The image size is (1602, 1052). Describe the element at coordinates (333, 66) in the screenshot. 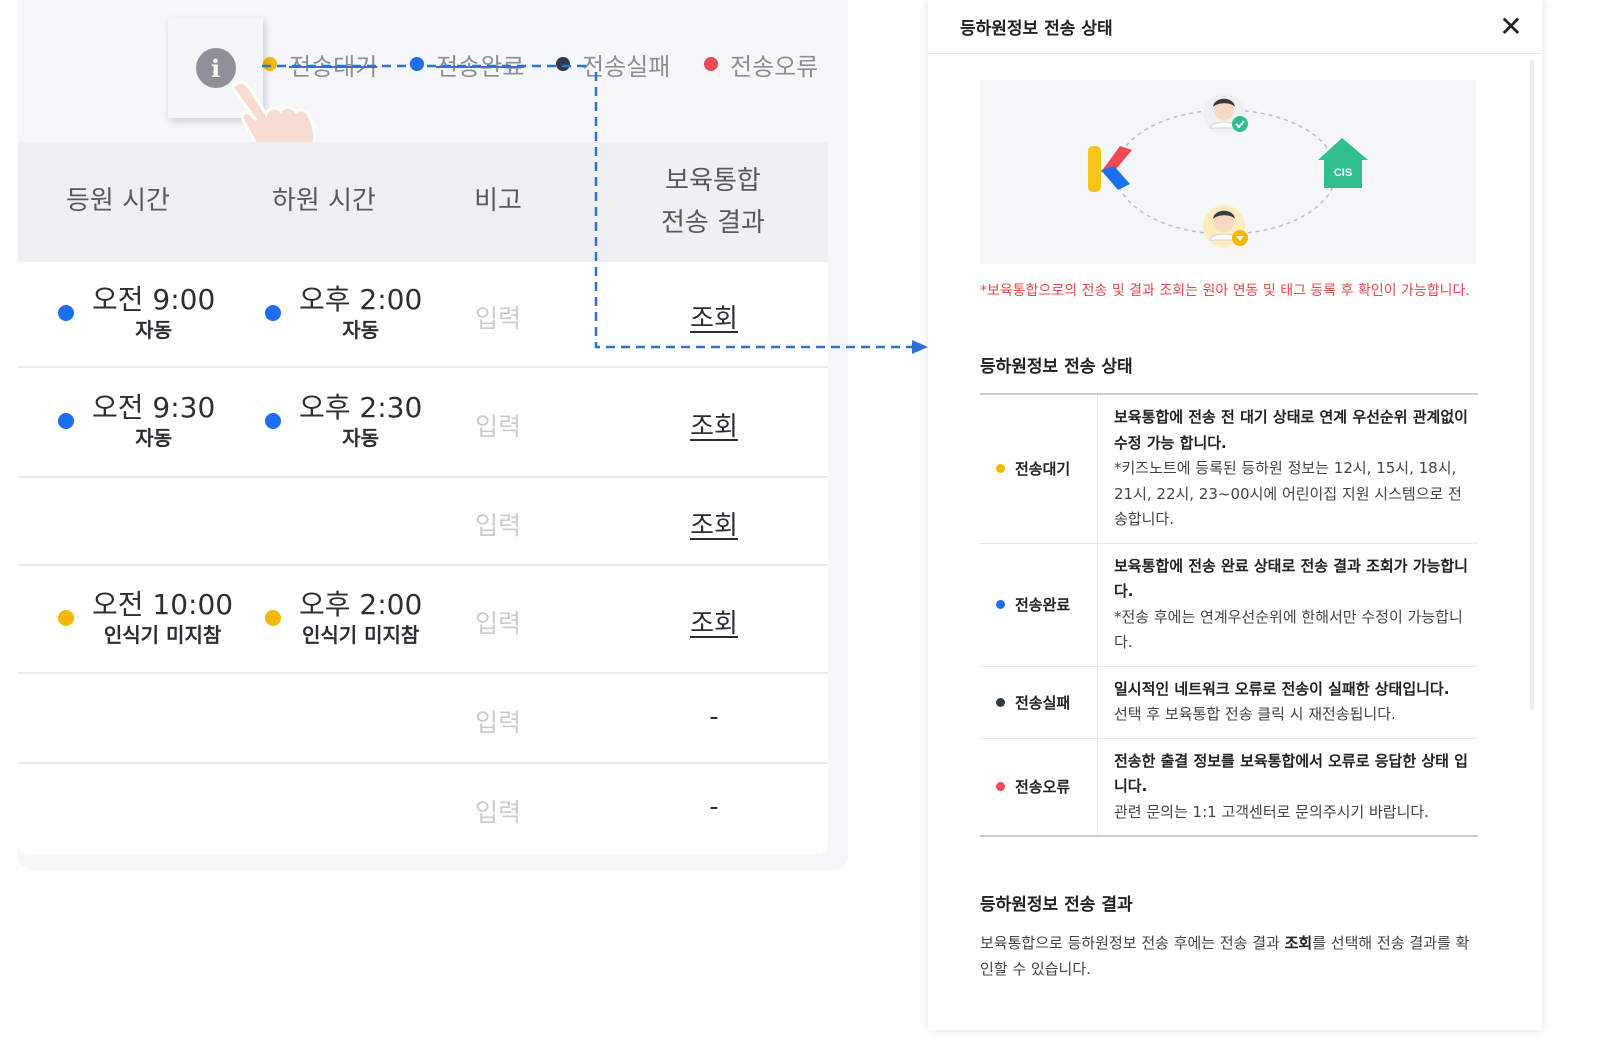

I see `legend-label: 전송대기` at that location.